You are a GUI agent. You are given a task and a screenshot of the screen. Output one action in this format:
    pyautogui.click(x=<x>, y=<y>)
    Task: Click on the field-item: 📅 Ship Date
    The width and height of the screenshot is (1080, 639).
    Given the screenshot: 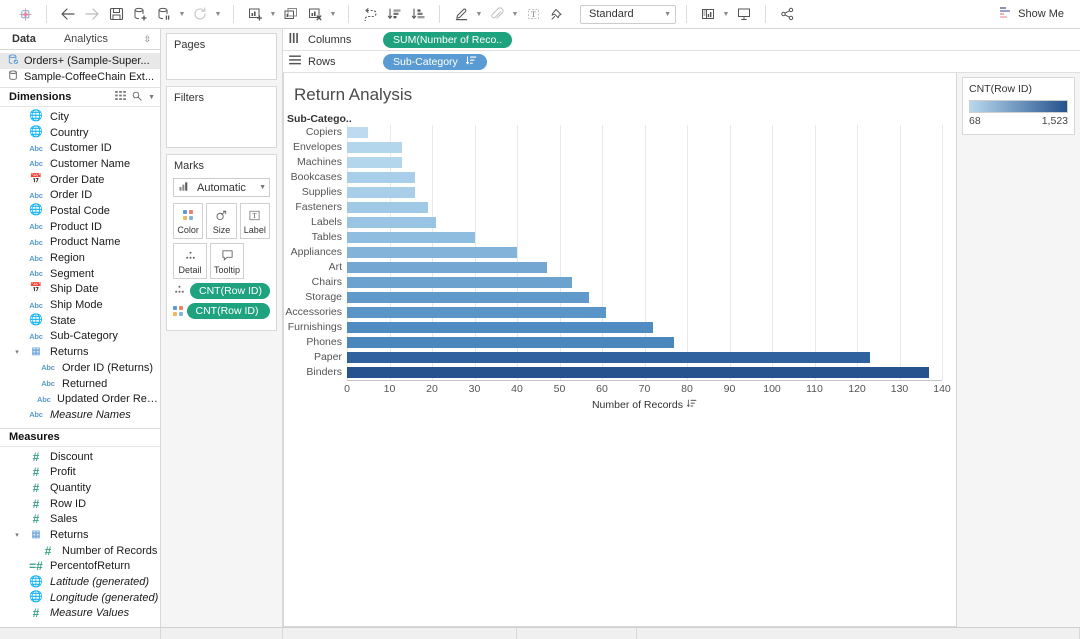 What is the action you would take?
    pyautogui.click(x=80, y=290)
    